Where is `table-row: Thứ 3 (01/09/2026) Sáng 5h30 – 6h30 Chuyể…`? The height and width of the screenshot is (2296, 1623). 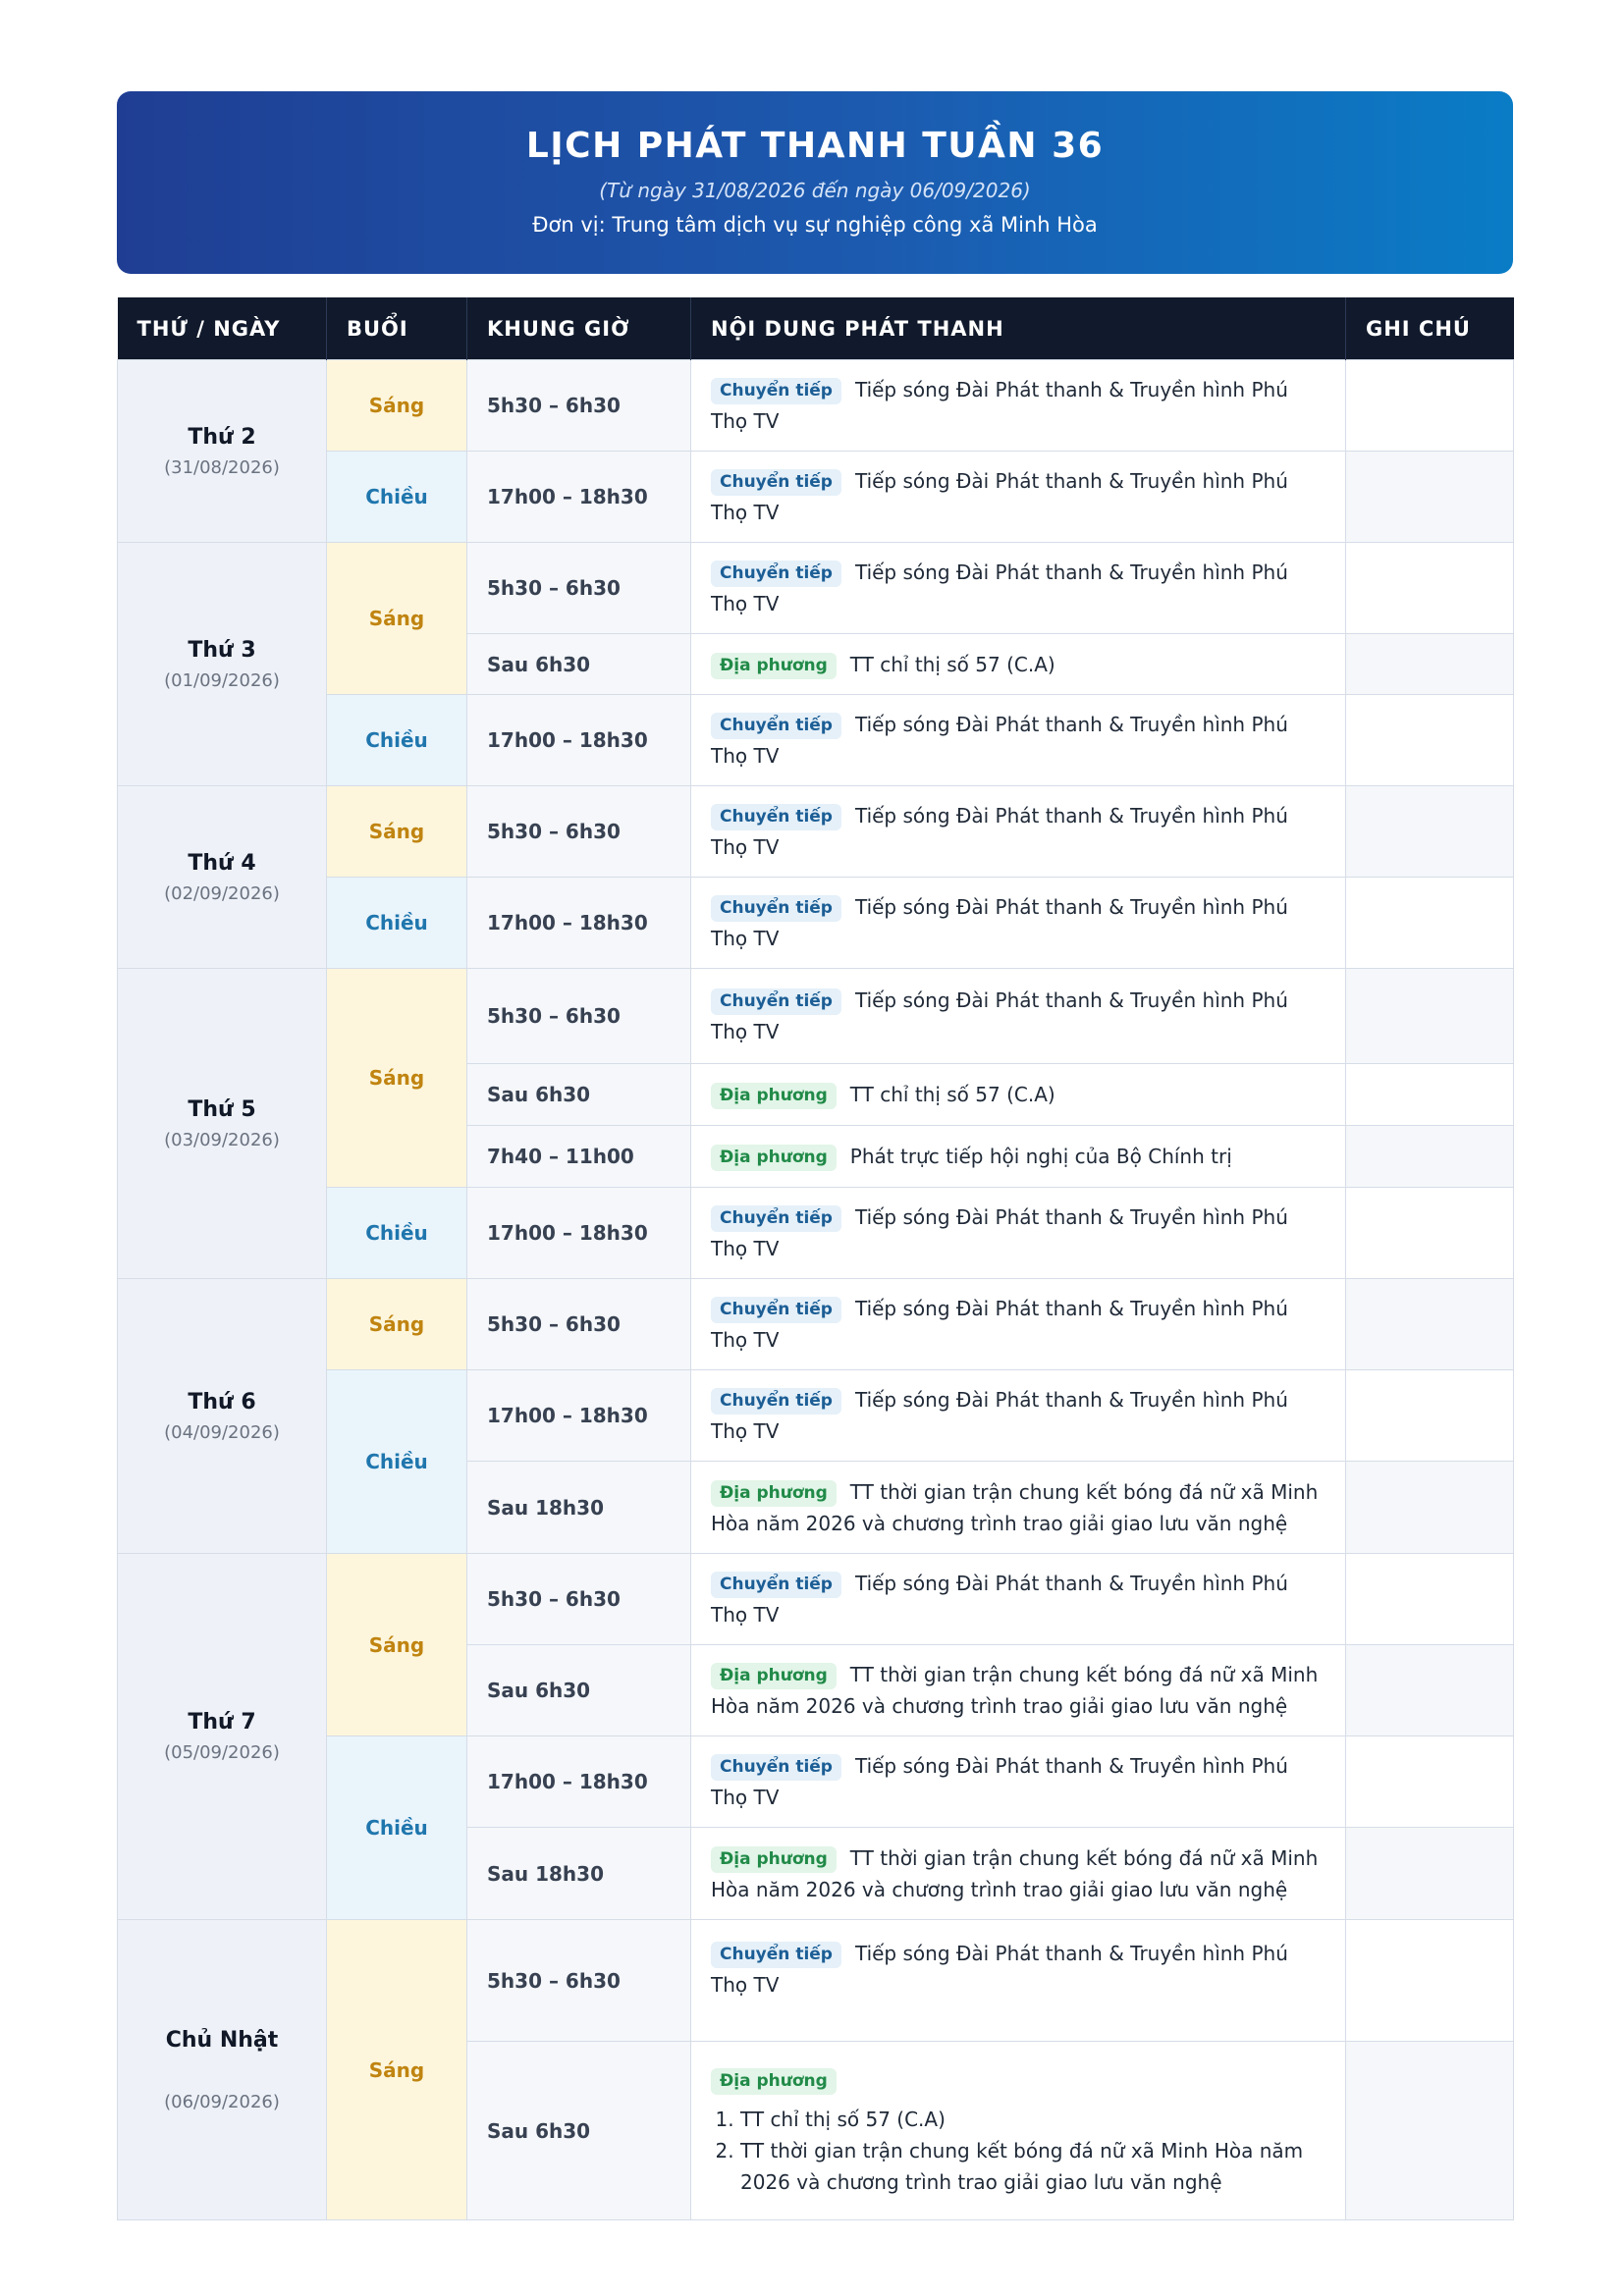
table-row: Thứ 3 (01/09/2026) Sáng 5h30 – 6h30 Chuyể… is located at coordinates (815, 664).